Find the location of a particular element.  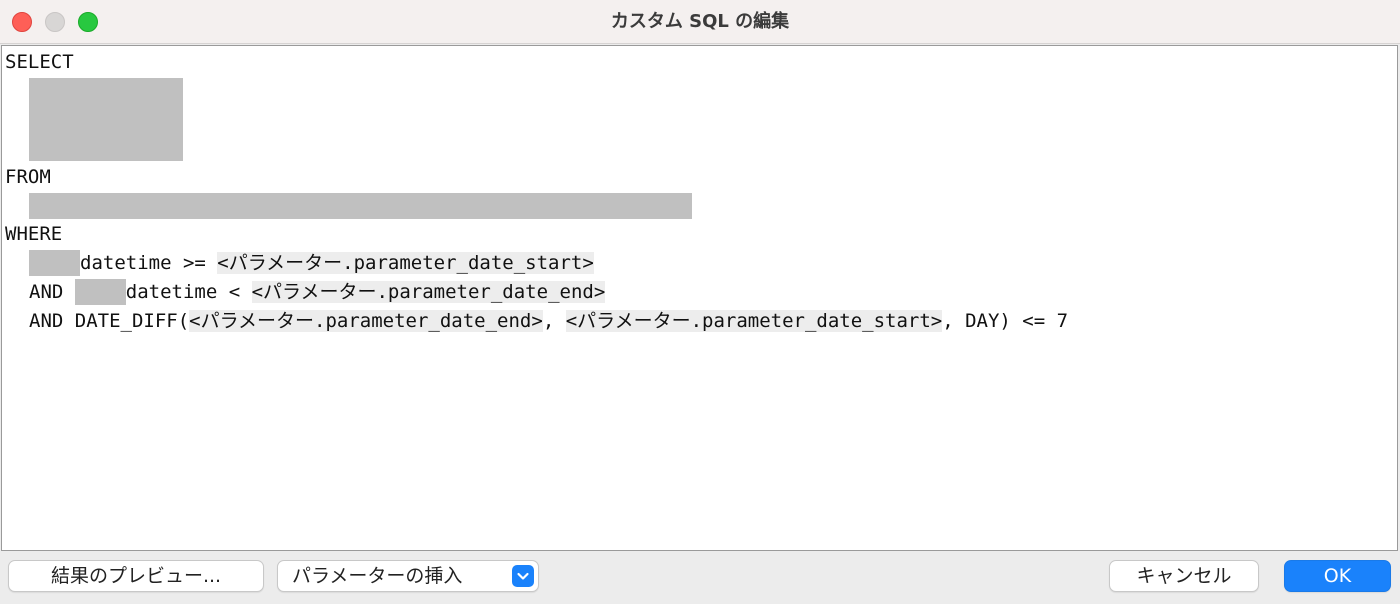

sql-line-where: WHERE is located at coordinates (701, 234).